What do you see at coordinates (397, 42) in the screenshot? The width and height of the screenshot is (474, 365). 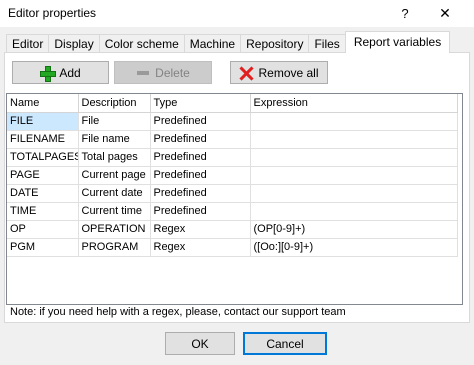 I see `tab-report-variables: Report variables` at bounding box center [397, 42].